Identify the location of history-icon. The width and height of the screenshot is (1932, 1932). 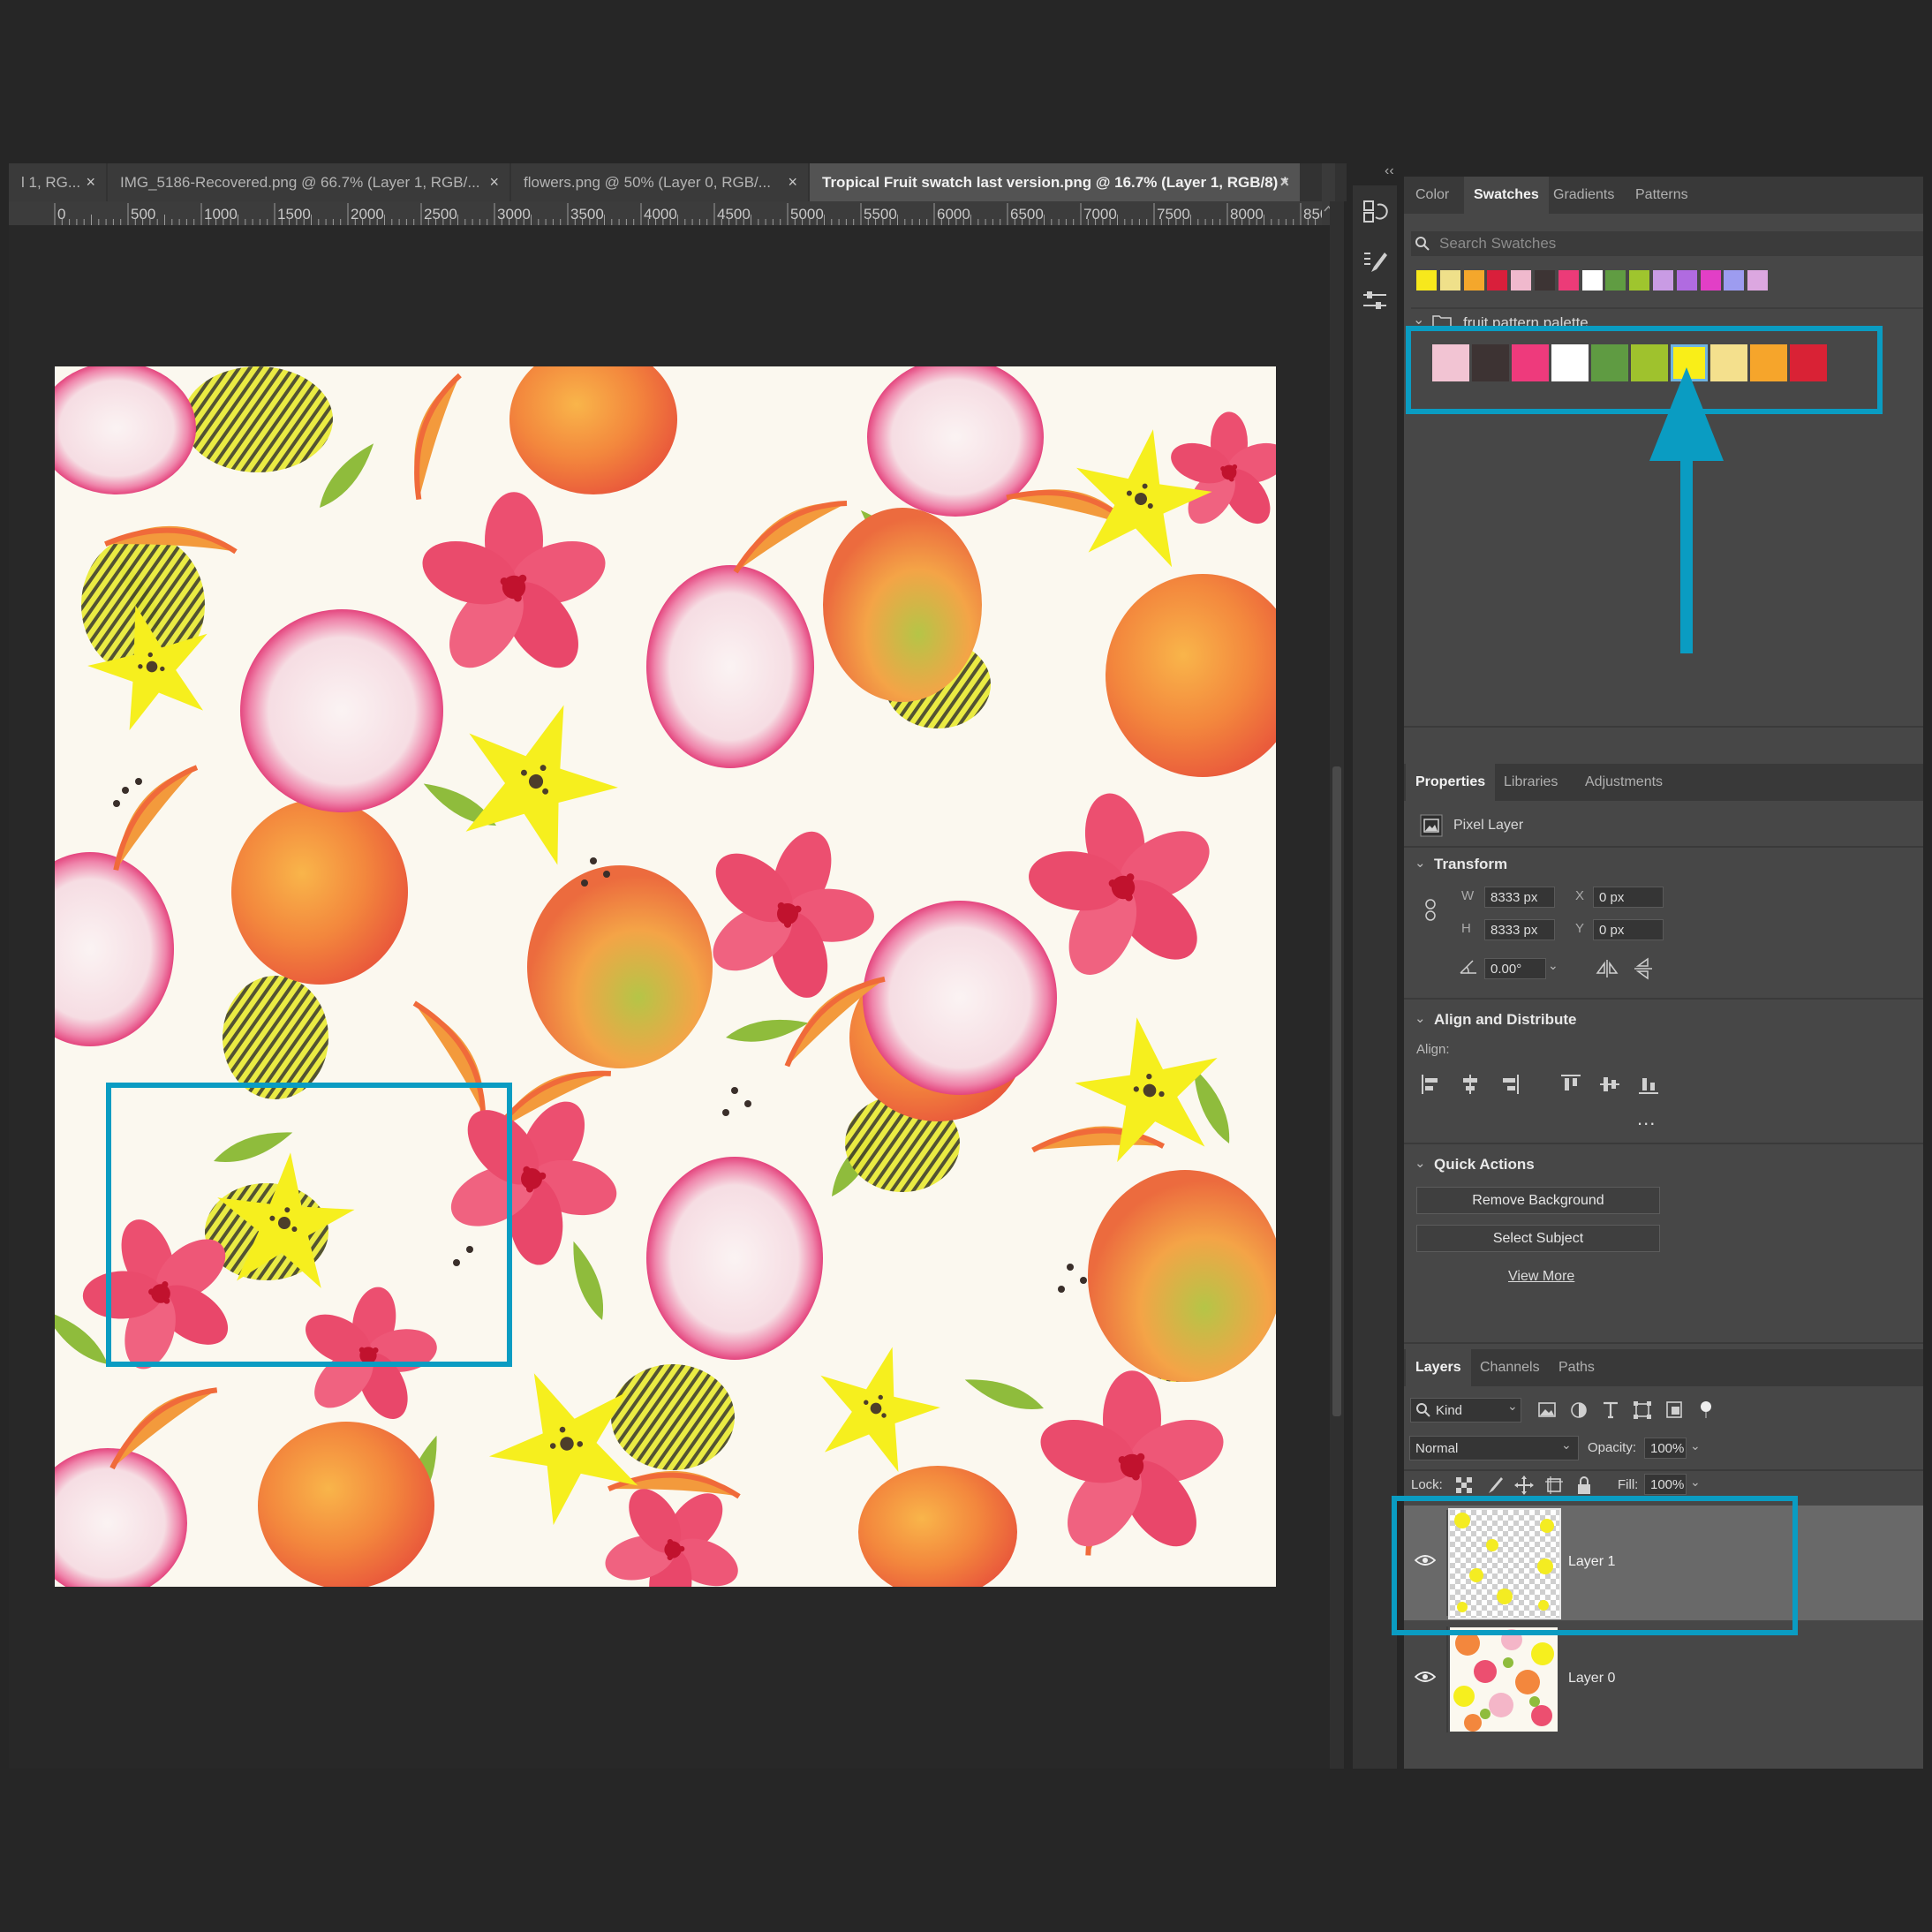
(1375, 213).